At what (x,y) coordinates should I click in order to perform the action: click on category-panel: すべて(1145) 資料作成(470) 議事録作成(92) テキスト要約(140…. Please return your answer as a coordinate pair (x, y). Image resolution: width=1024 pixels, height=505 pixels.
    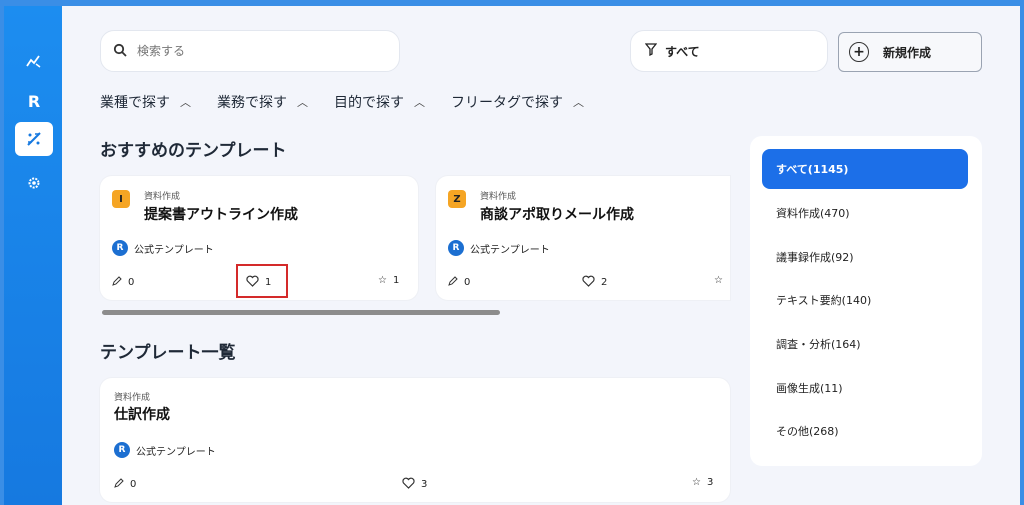
    Looking at the image, I should click on (866, 301).